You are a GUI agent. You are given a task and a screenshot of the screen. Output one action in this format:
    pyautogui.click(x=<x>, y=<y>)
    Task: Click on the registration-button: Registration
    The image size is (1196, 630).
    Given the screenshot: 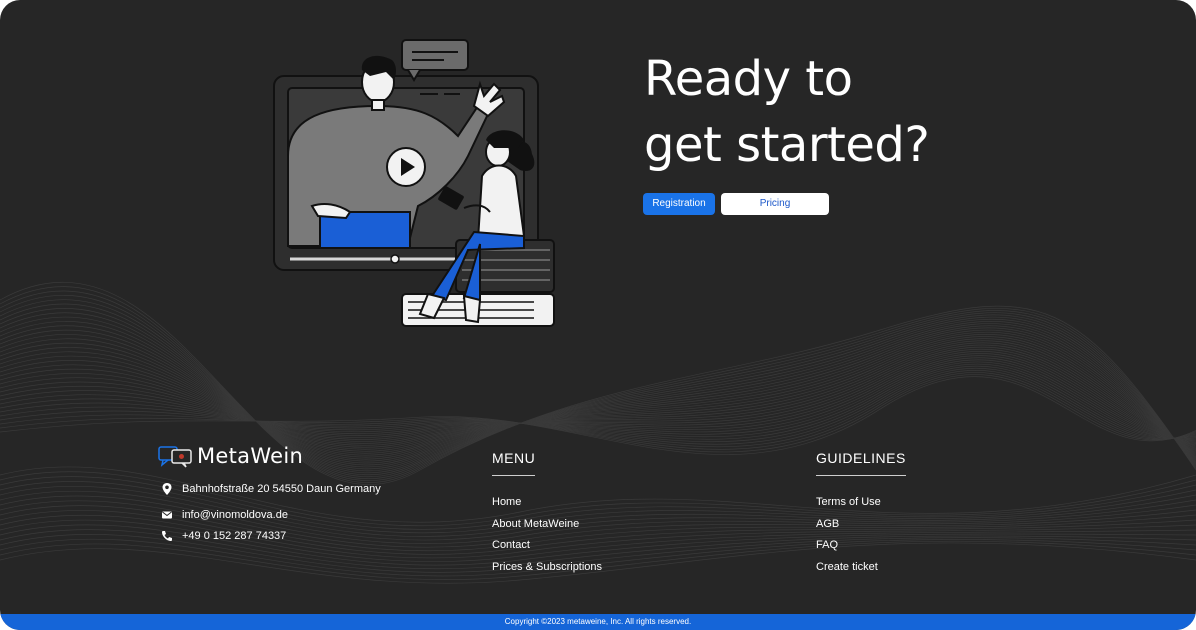 What is the action you would take?
    pyautogui.click(x=679, y=204)
    